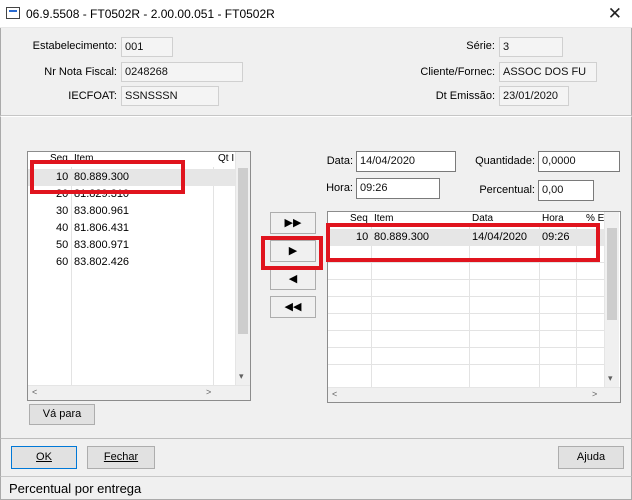  What do you see at coordinates (406, 161) in the screenshot?
I see `data-input: 14/04/2020` at bounding box center [406, 161].